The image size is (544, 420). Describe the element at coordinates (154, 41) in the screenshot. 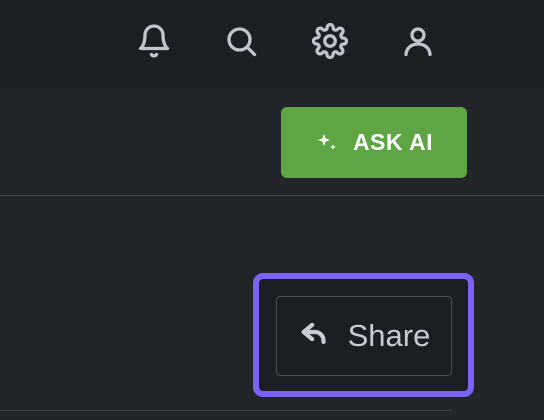

I see `bell-icon` at that location.